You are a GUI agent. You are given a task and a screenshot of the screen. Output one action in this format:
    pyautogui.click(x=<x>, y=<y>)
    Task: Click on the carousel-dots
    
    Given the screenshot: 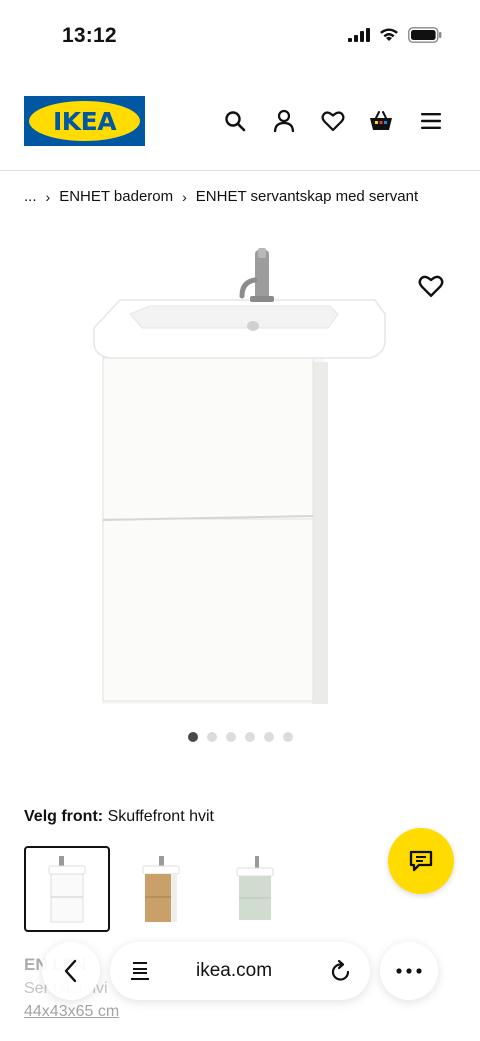 What is the action you would take?
    pyautogui.click(x=240, y=737)
    